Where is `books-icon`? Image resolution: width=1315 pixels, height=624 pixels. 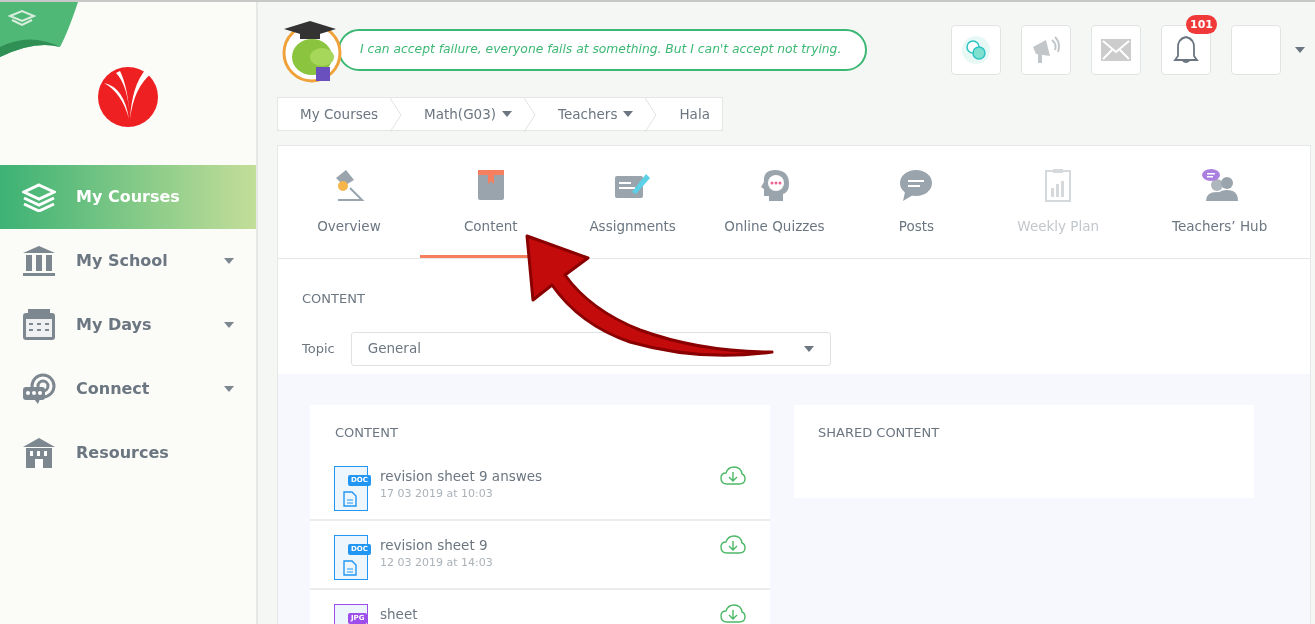
books-icon is located at coordinates (39, 197).